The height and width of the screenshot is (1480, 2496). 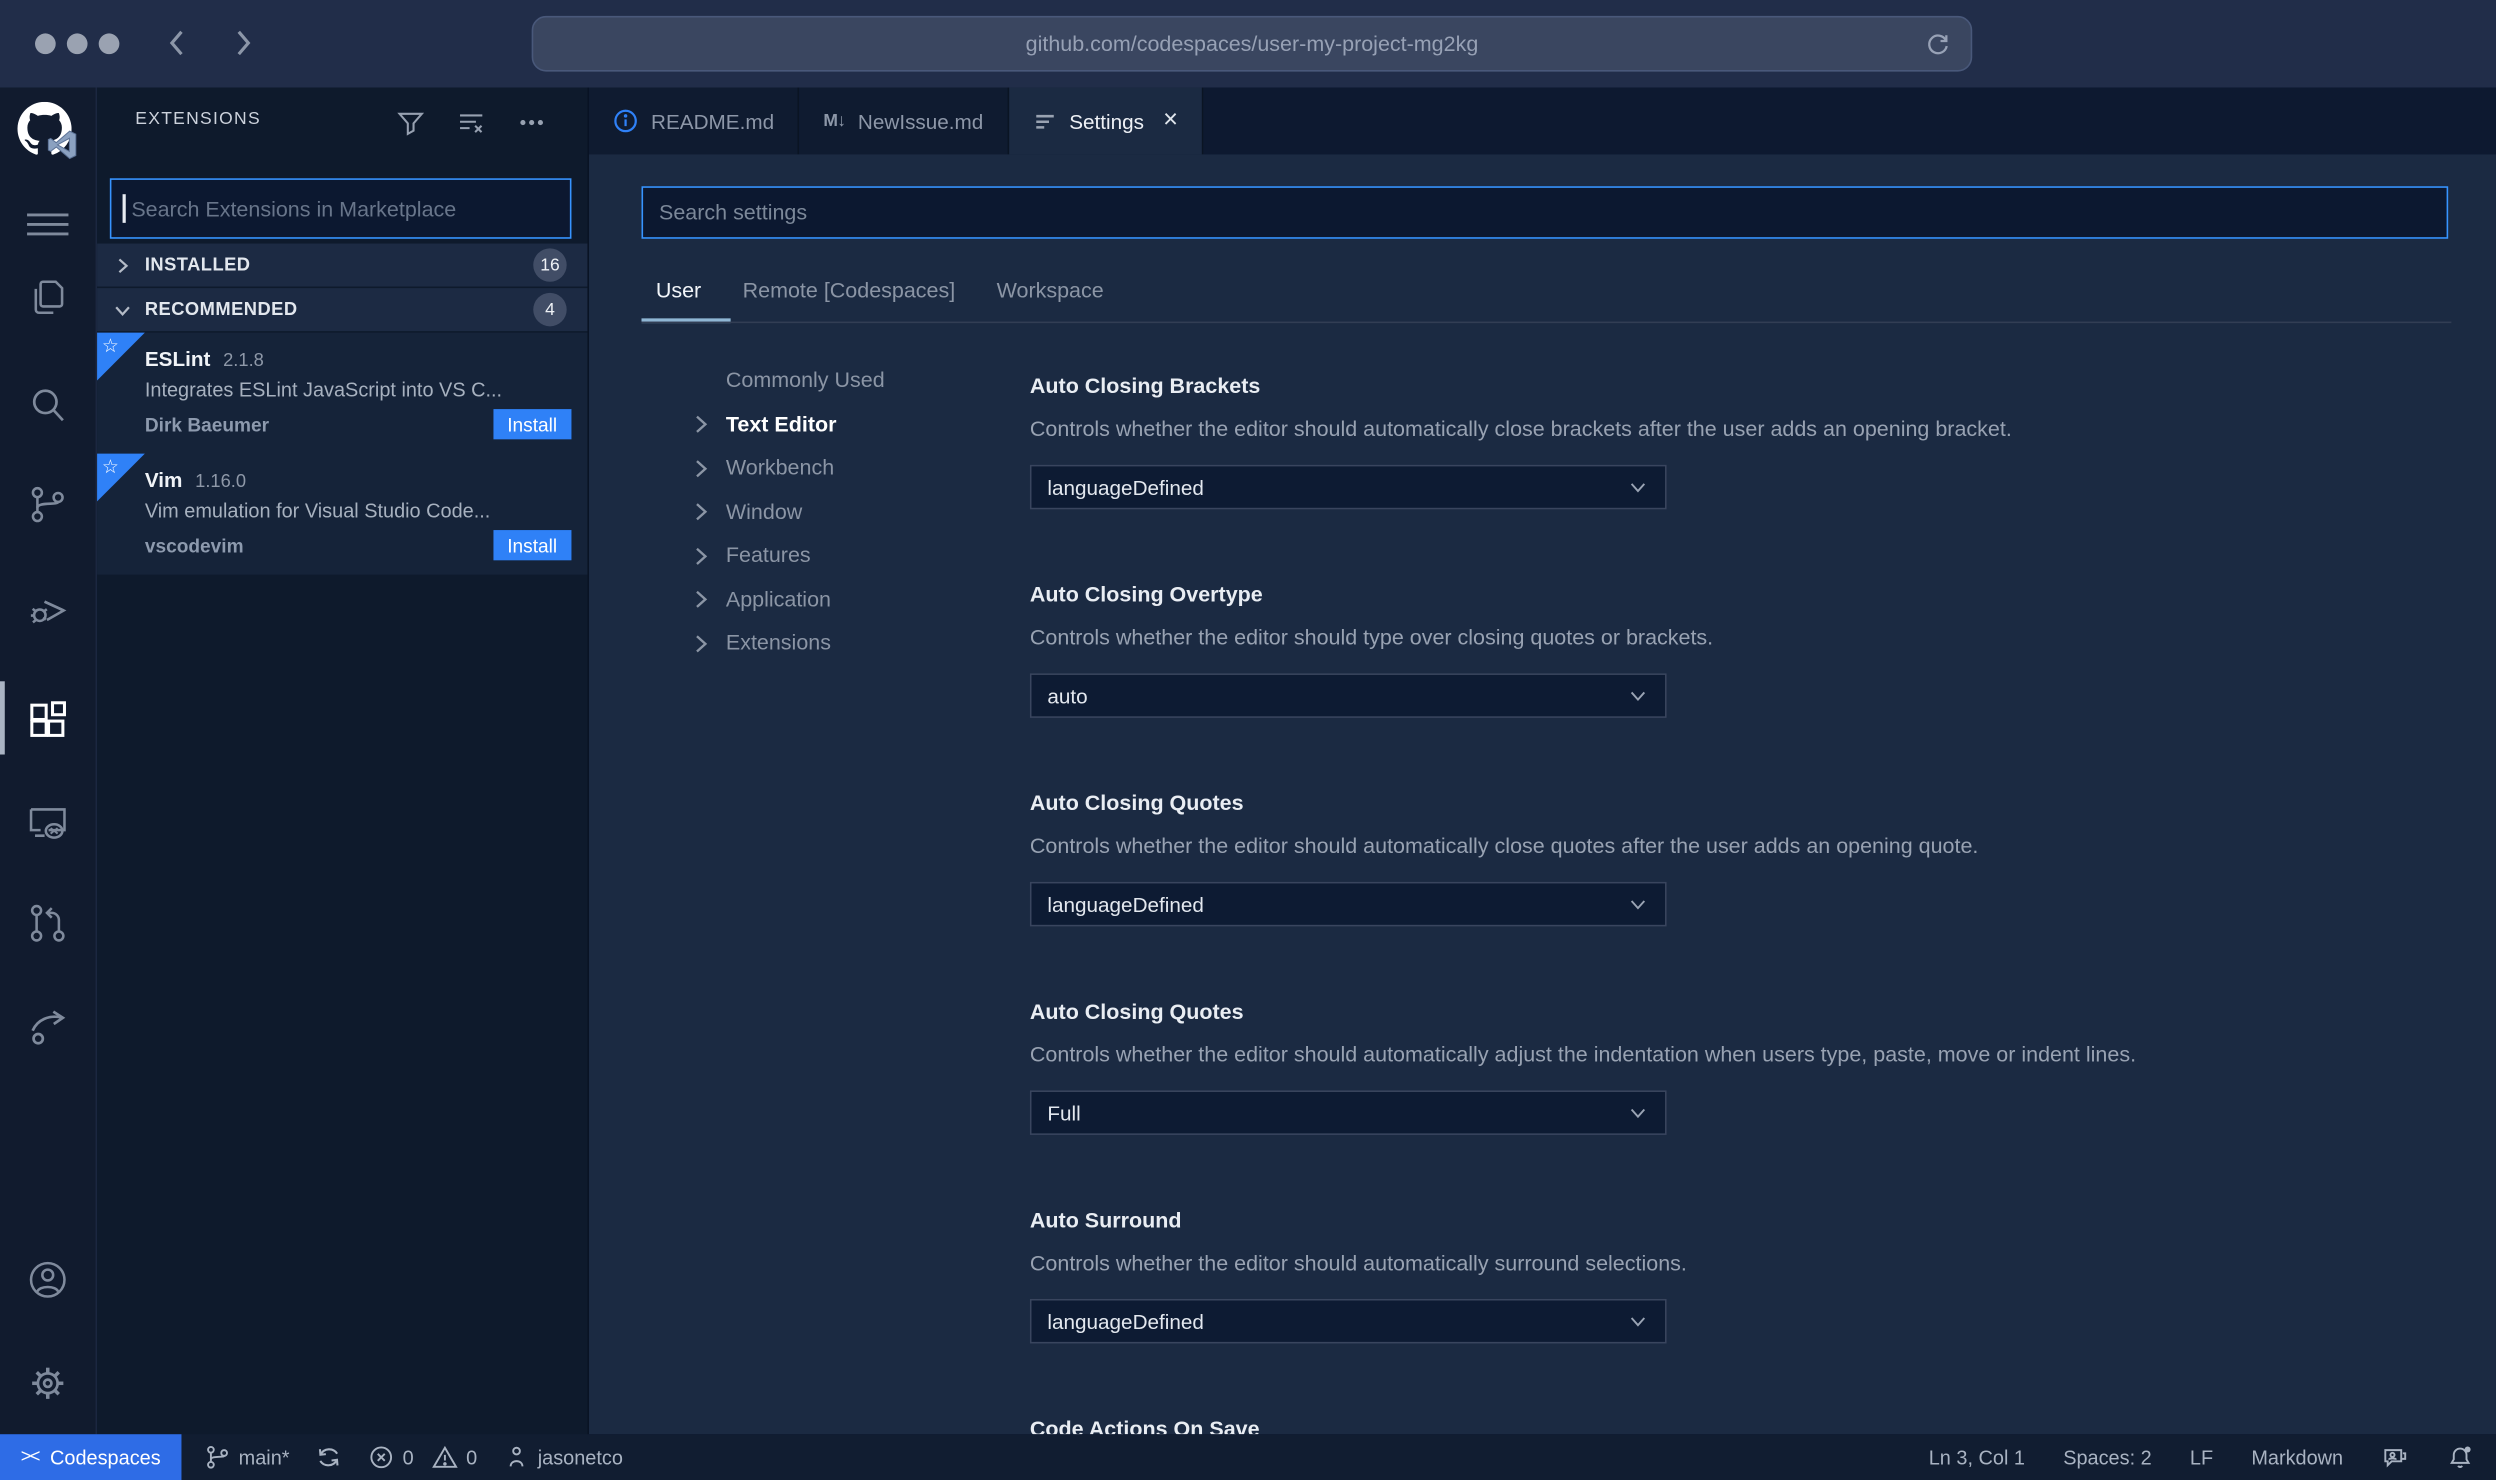 What do you see at coordinates (1136, 1011) in the screenshot?
I see `setting-title: Auto Closing Quotes` at bounding box center [1136, 1011].